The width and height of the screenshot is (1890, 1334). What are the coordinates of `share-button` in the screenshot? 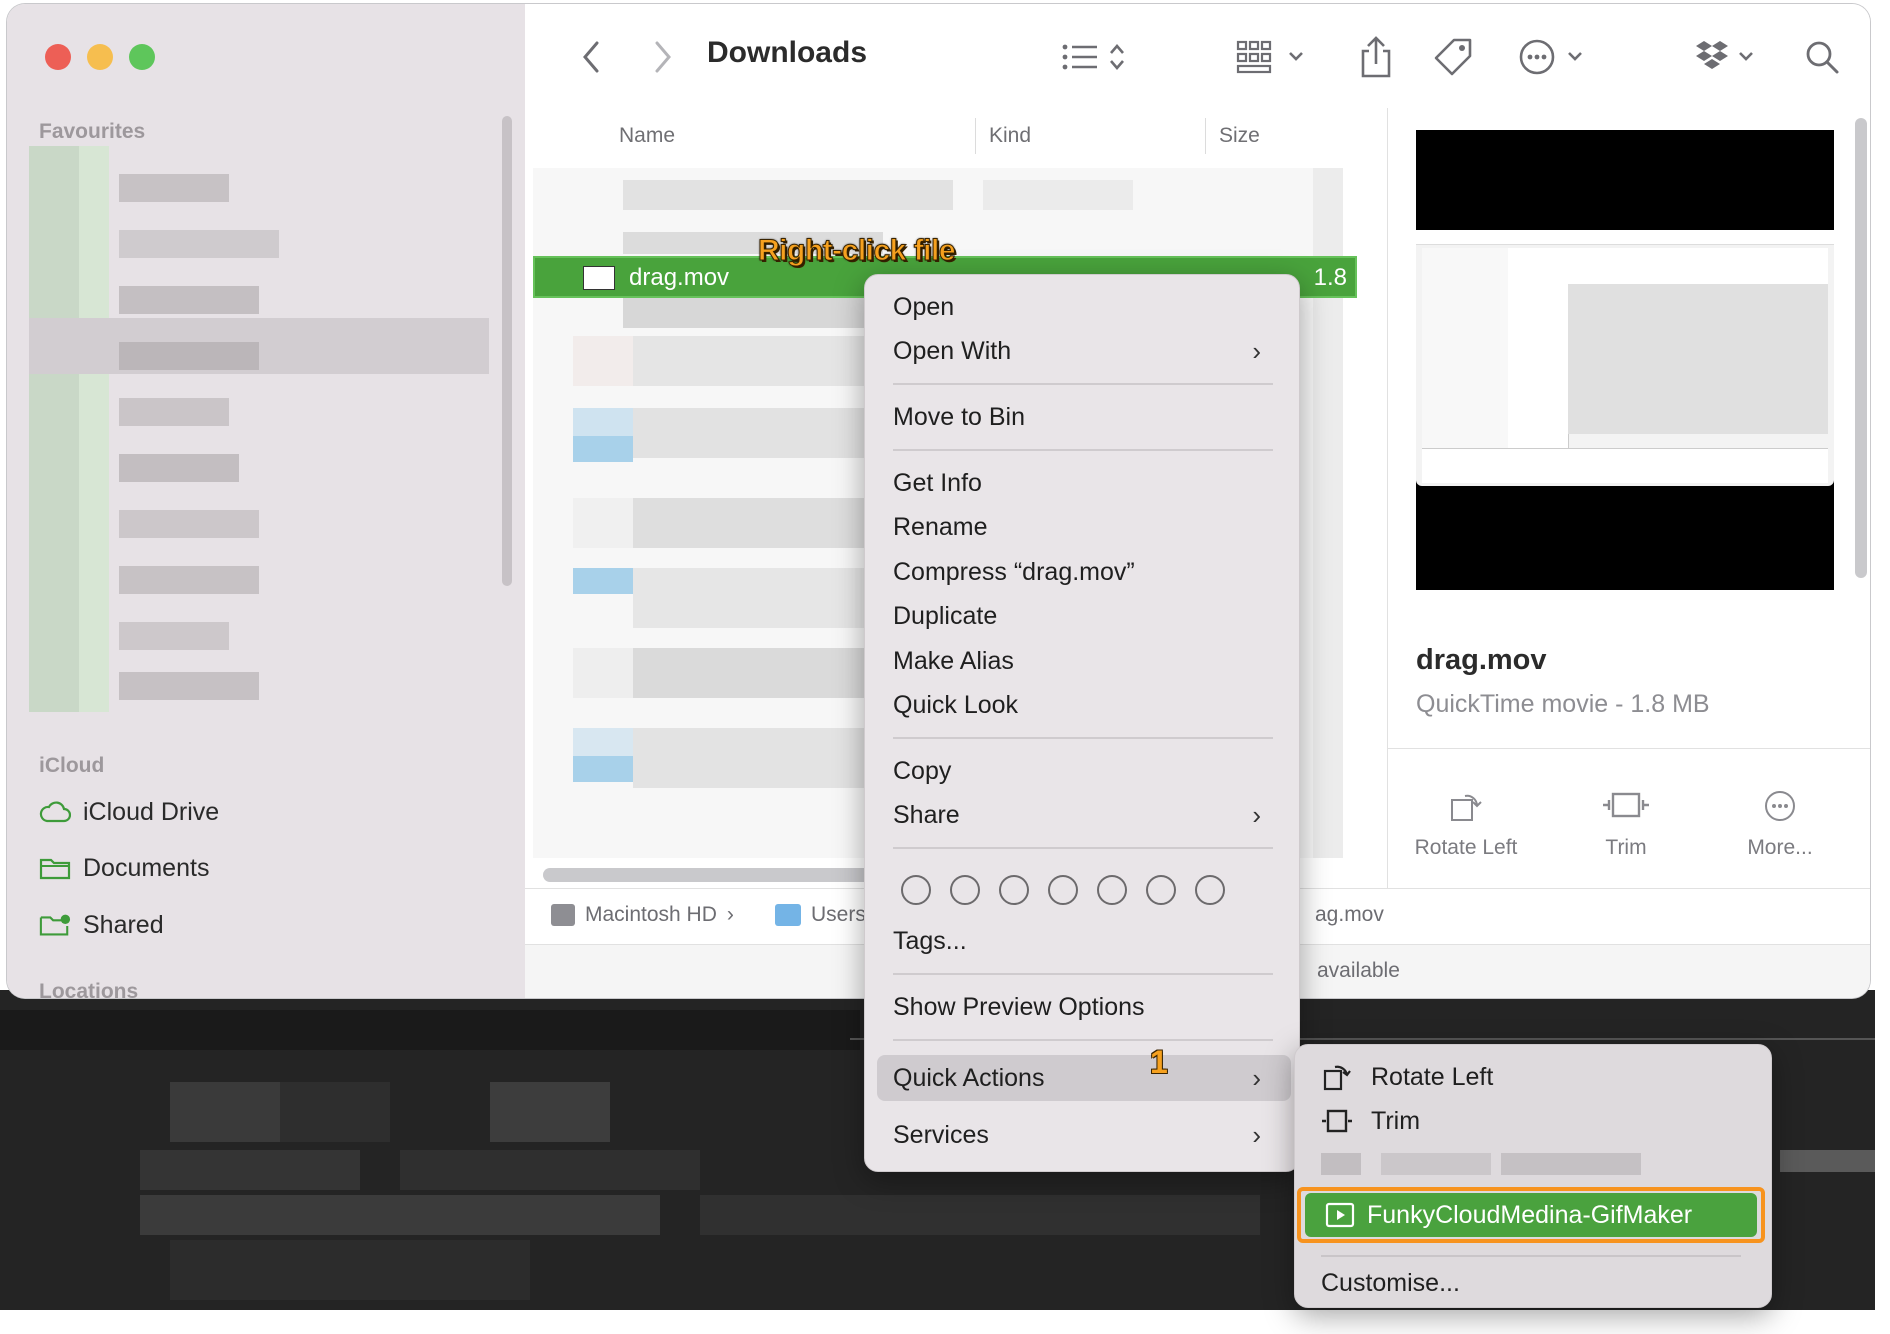 It's located at (1376, 57).